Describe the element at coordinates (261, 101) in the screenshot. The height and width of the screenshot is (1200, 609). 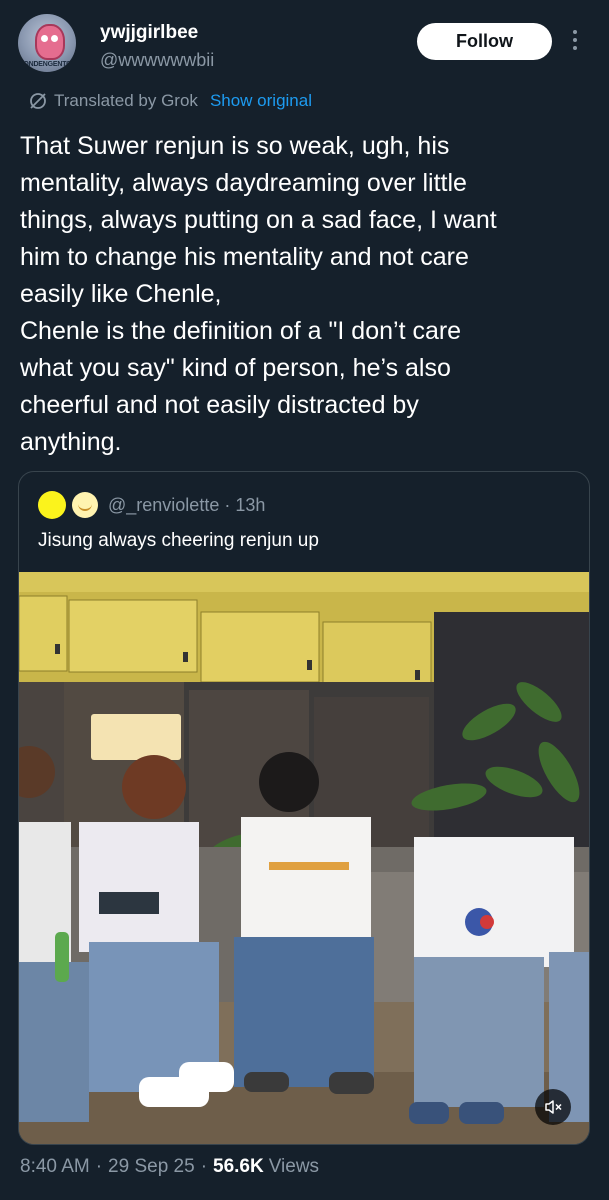
I see `show-original-link: Show original` at that location.